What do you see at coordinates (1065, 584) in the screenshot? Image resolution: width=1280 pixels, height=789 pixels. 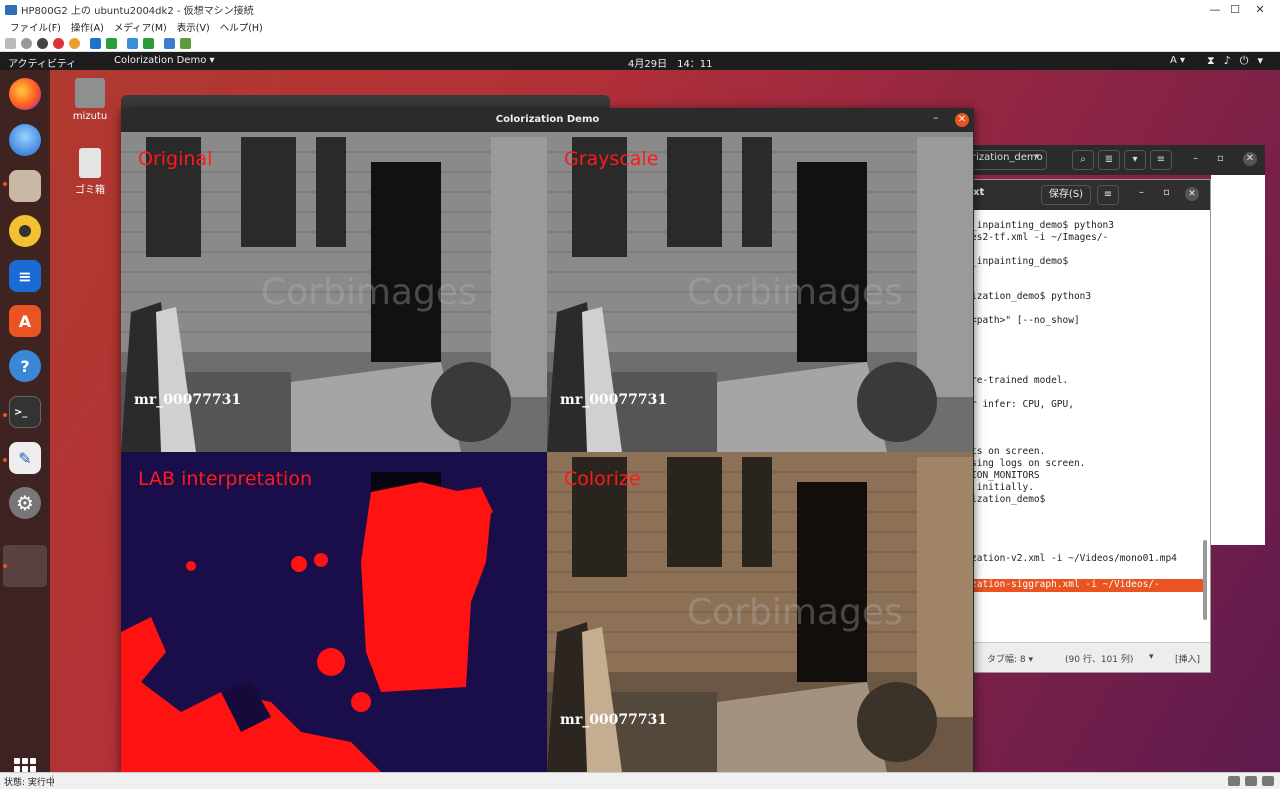 I see `selected-line-text: zation-siggraph.xml -i ~/Videos/-` at bounding box center [1065, 584].